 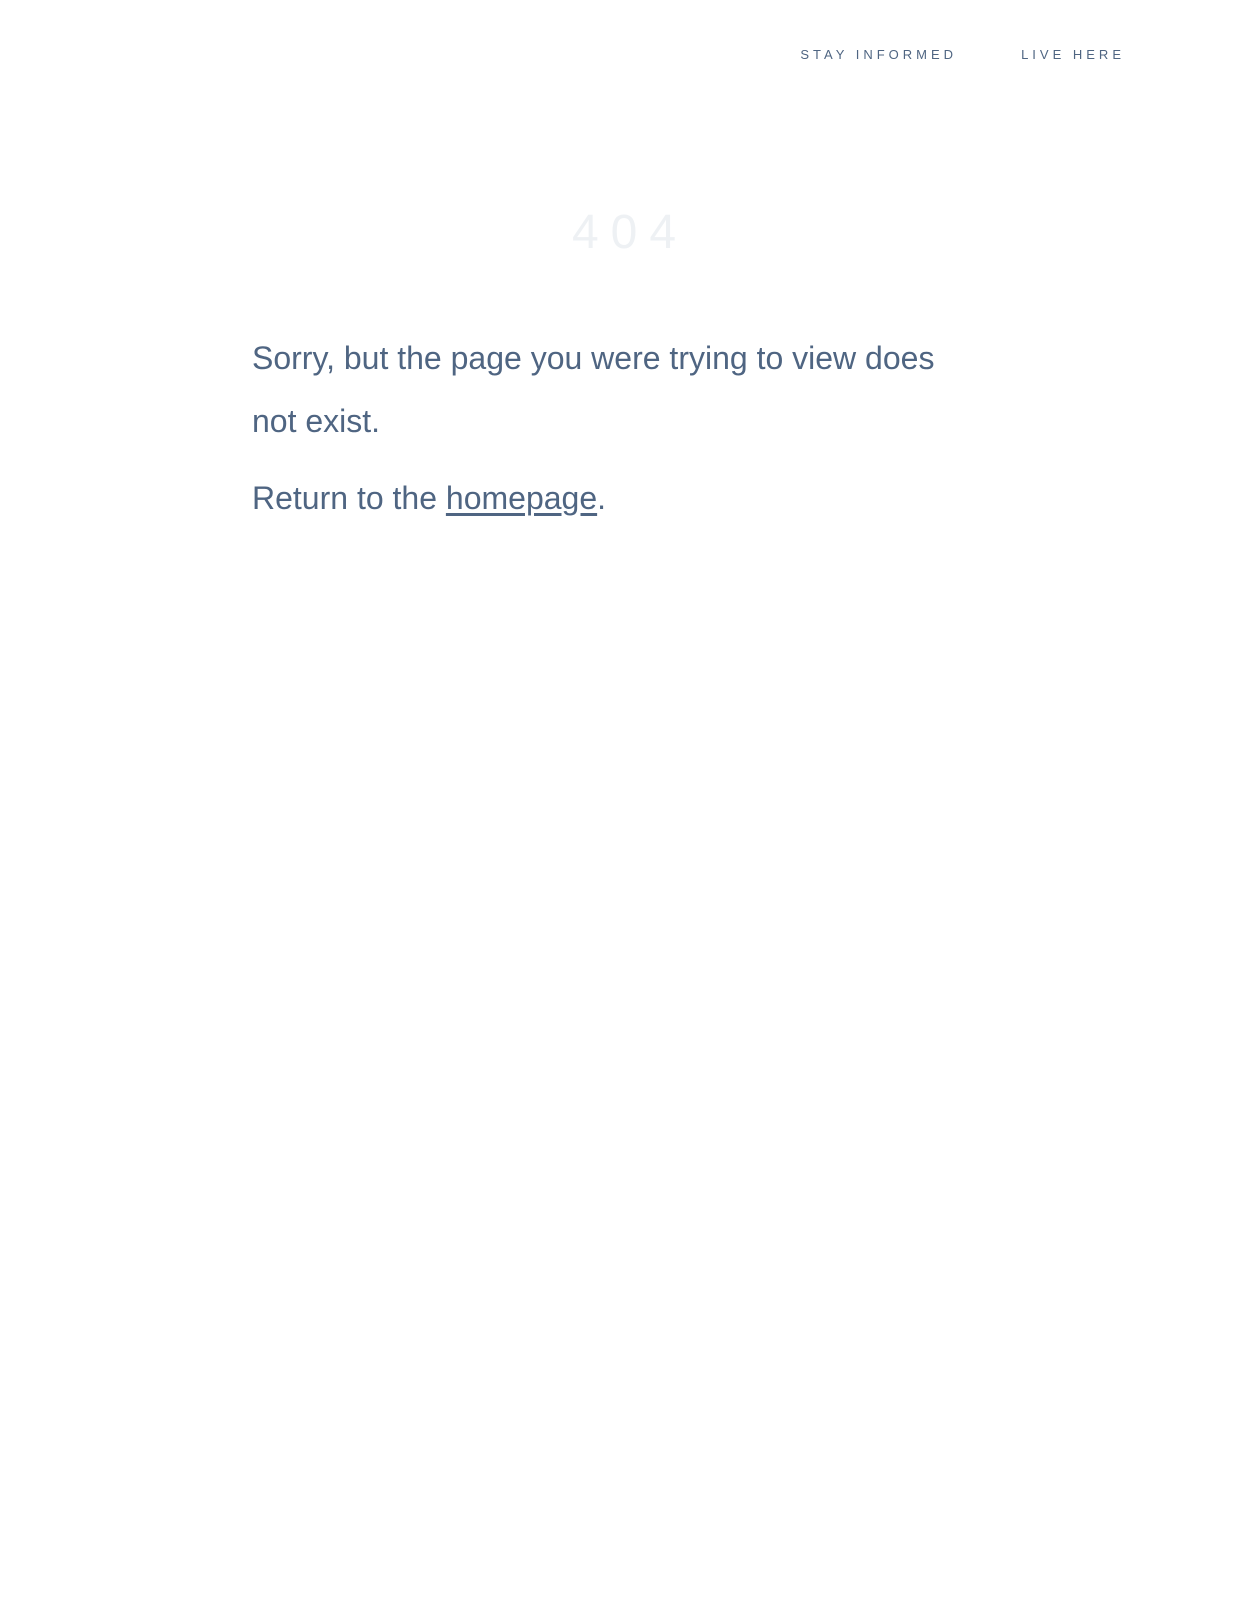 I want to click on nav-link-stay-informed: STAY INFORMED, so click(x=878, y=54).